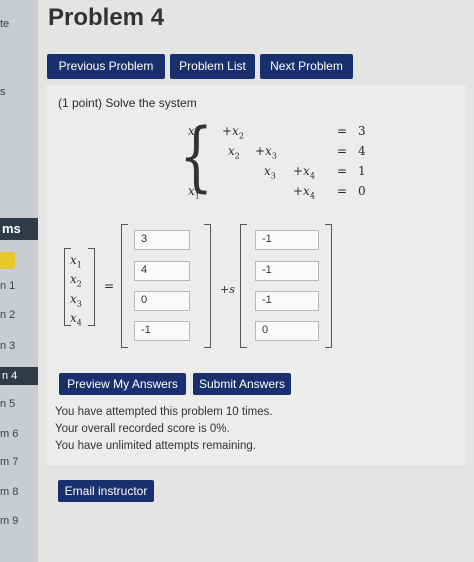  What do you see at coordinates (5, 24) in the screenshot?
I see `sidebar-fragment: te` at bounding box center [5, 24].